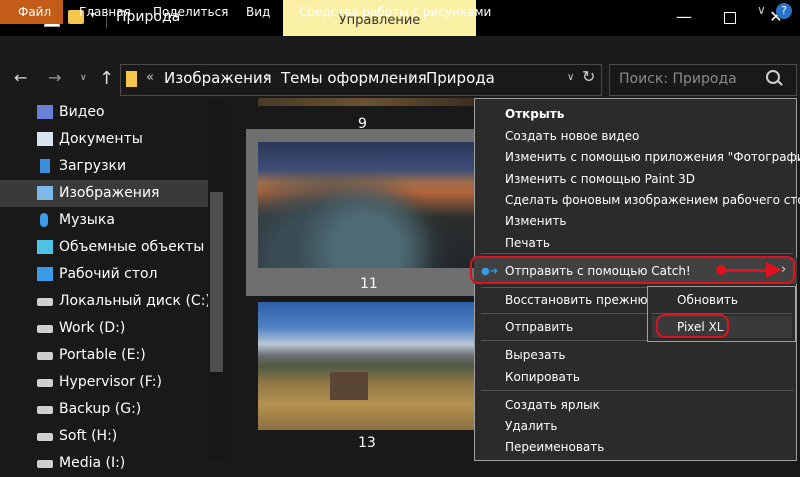 The height and width of the screenshot is (477, 800). Describe the element at coordinates (773, 77) in the screenshot. I see `search-icon` at that location.